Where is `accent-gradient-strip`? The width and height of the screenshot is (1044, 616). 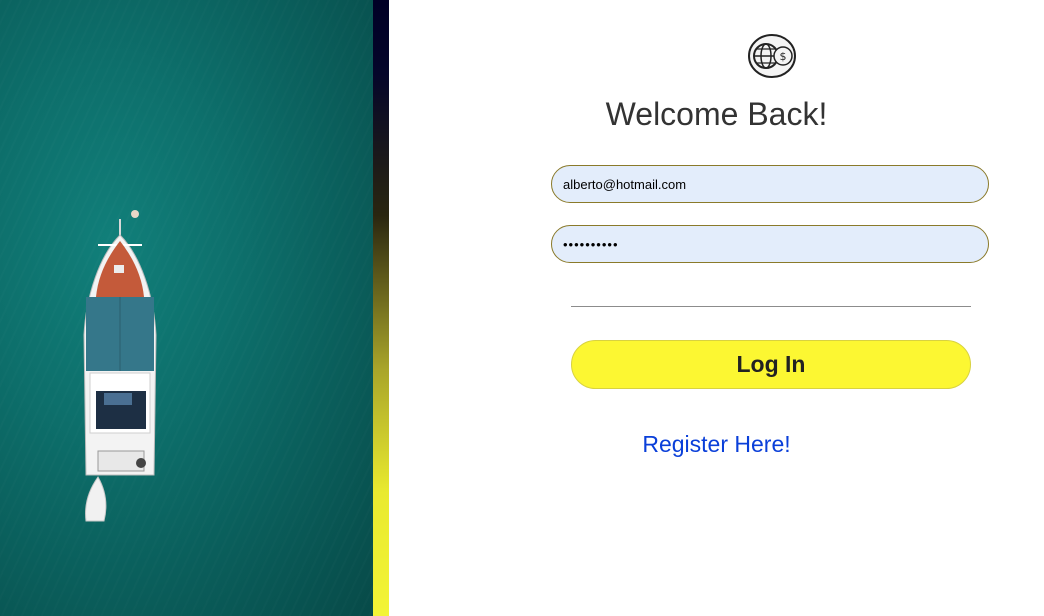
accent-gradient-strip is located at coordinates (381, 308).